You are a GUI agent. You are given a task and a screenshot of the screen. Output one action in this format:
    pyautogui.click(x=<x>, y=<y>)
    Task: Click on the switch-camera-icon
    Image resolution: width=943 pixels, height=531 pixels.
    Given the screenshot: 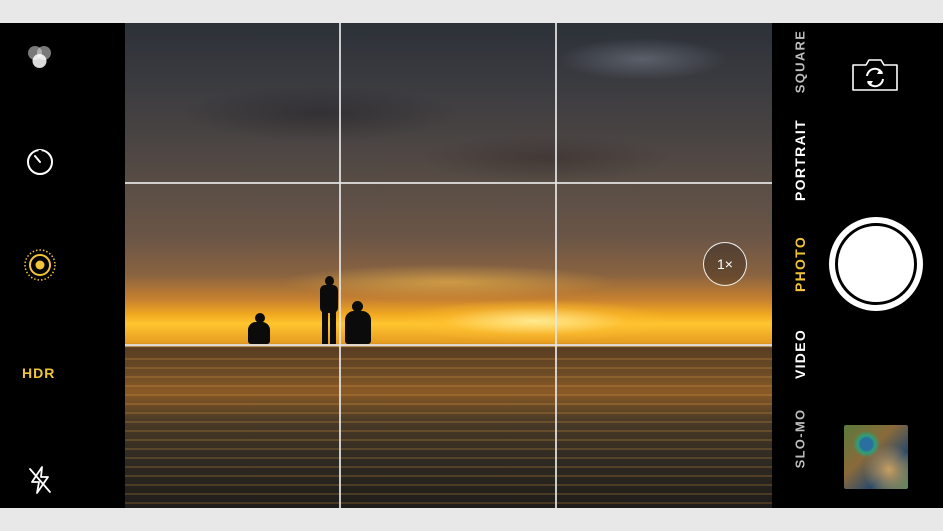 What is the action you would take?
    pyautogui.click(x=875, y=74)
    